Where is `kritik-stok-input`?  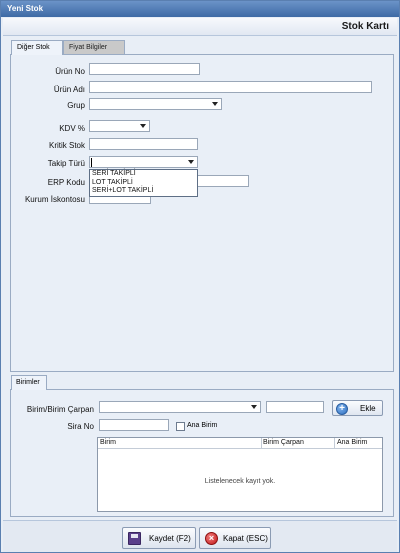 kritik-stok-input is located at coordinates (143, 144).